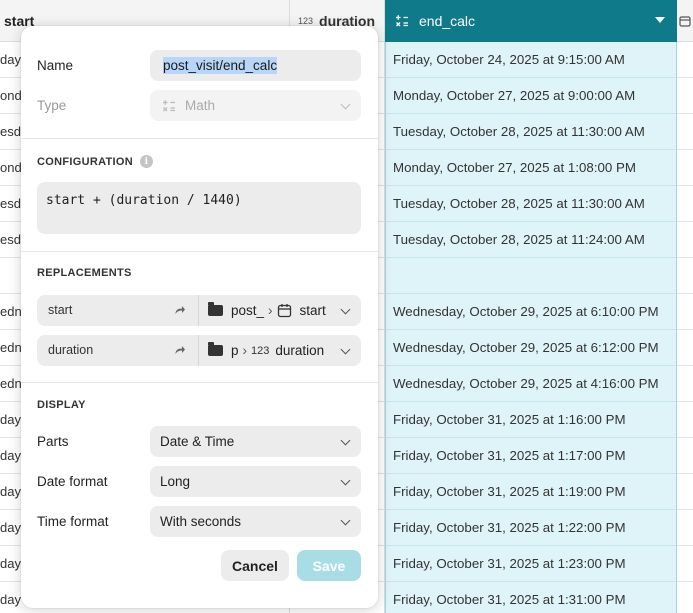 This screenshot has width=693, height=613. Describe the element at coordinates (660, 20) in the screenshot. I see `column-menu-caret-icon` at that location.